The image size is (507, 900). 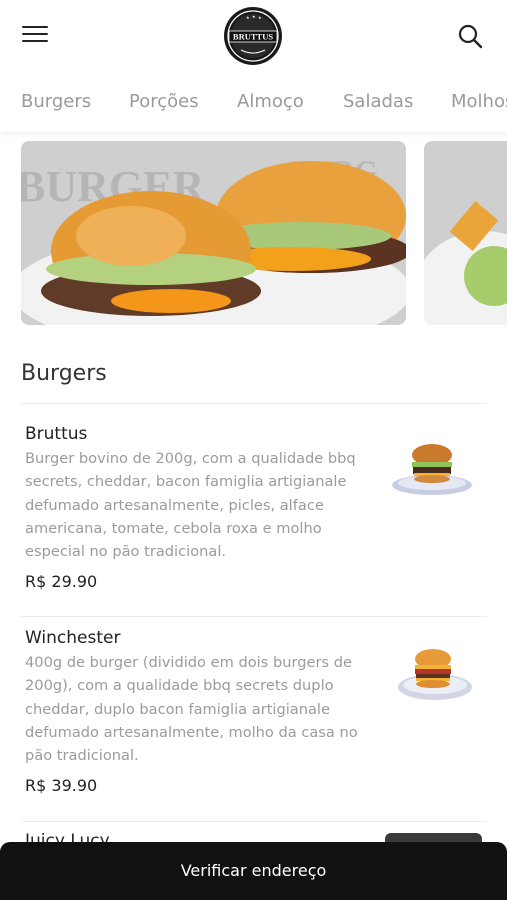 I want to click on tab-almoco: Almoço, so click(x=270, y=101).